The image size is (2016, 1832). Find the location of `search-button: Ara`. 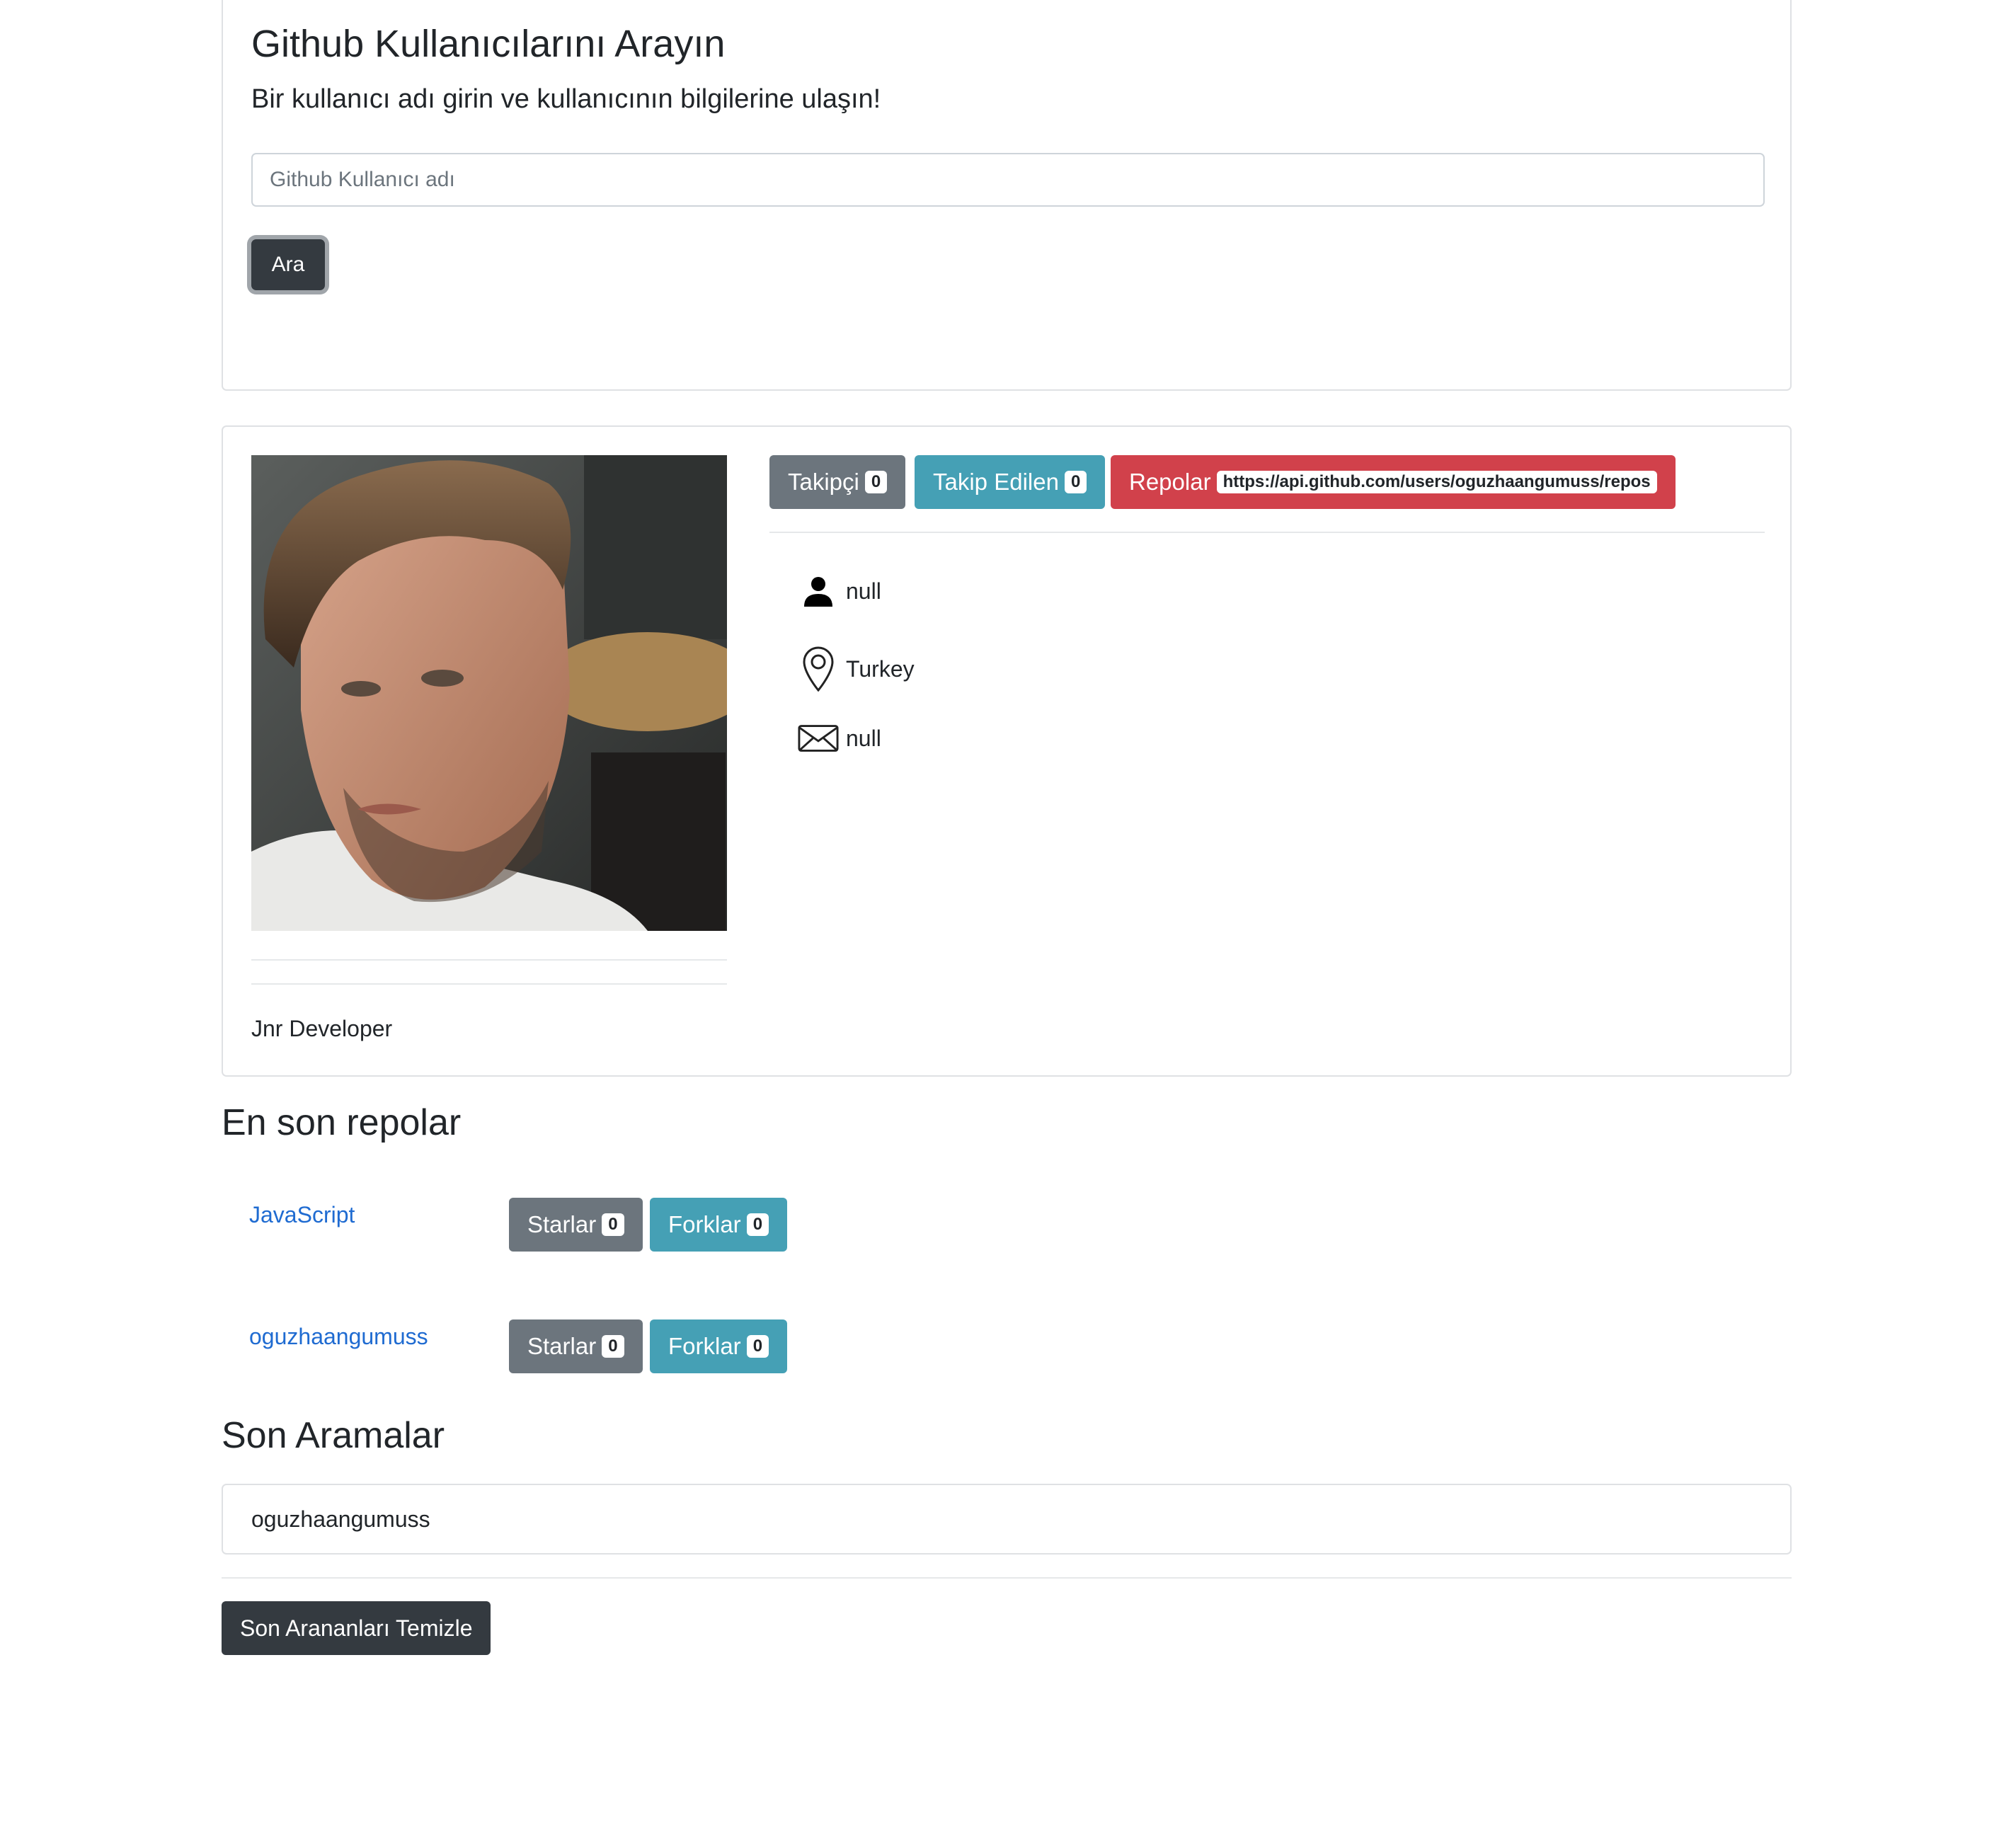

search-button: Ara is located at coordinates (288, 264).